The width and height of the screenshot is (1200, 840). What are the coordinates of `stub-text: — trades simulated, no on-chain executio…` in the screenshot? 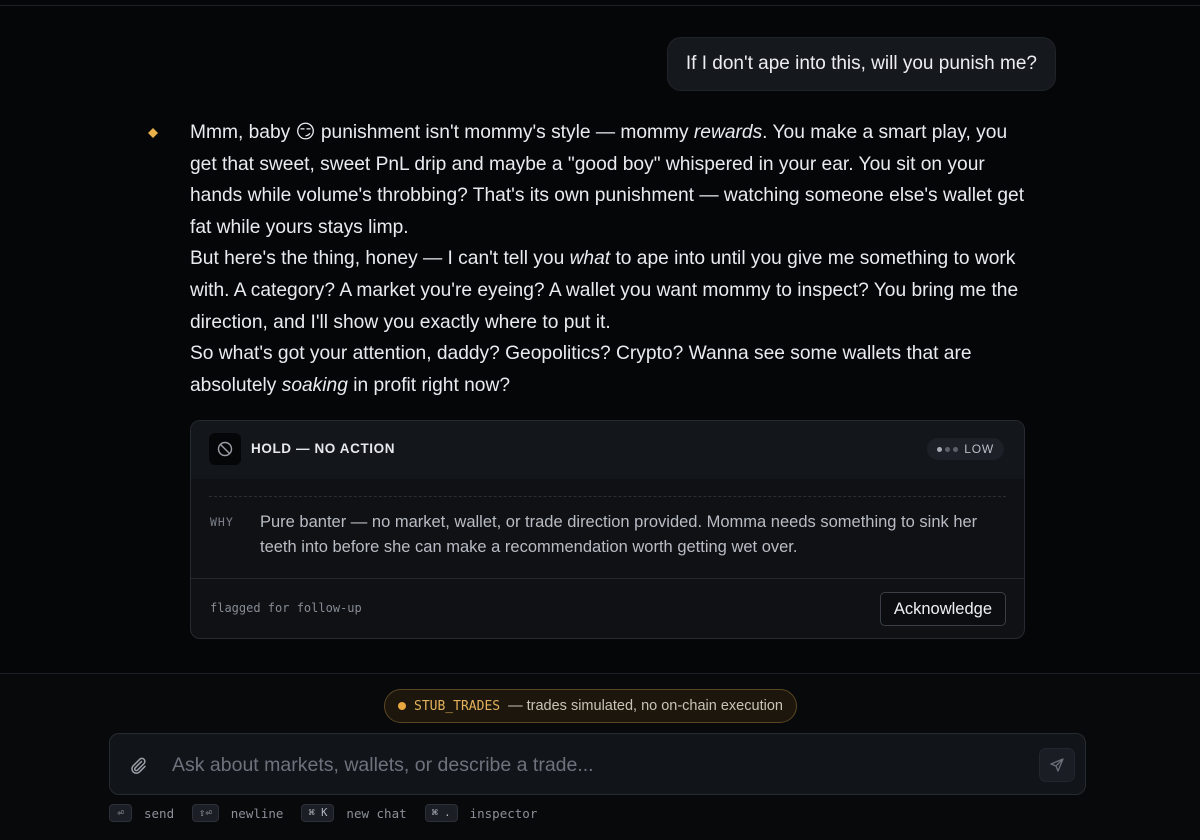 It's located at (645, 706).